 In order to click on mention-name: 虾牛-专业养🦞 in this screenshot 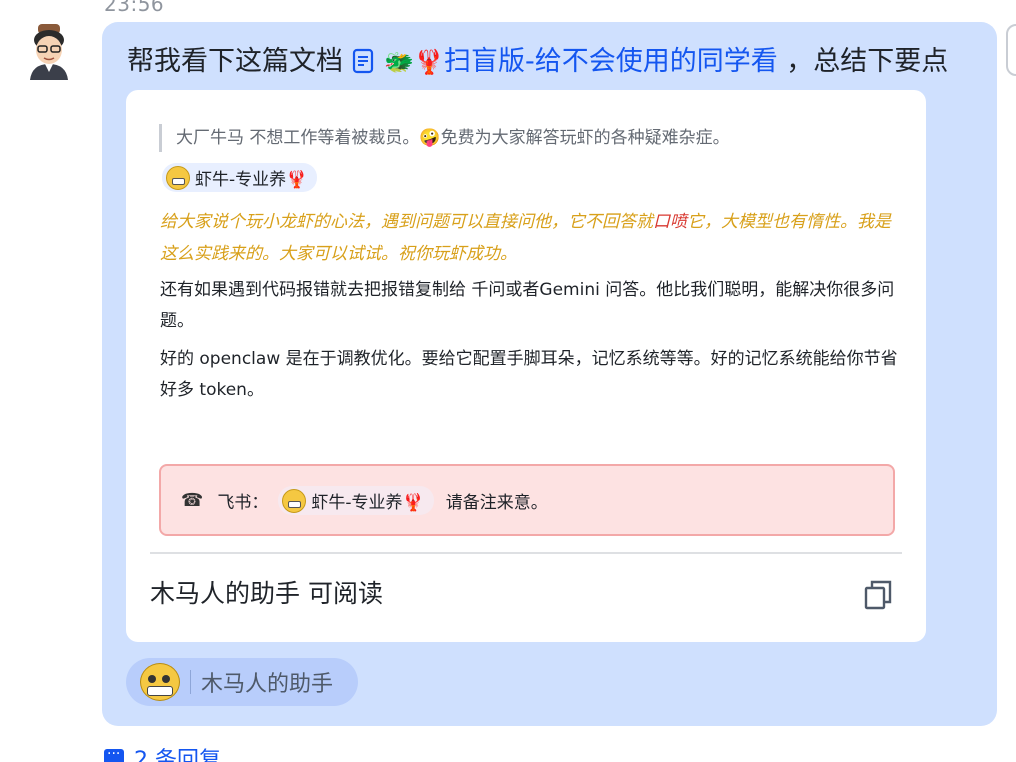, I will do `click(251, 180)`.